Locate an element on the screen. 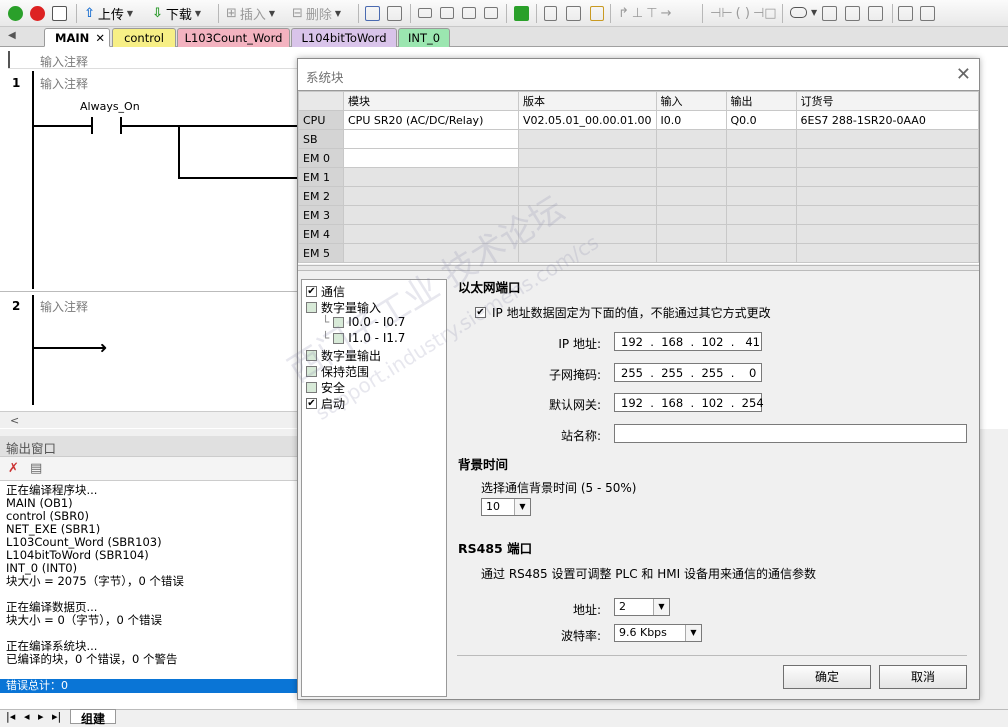 Image resolution: width=1008 pixels, height=727 pixels. last-page-icon: ▸| is located at coordinates (56, 716).